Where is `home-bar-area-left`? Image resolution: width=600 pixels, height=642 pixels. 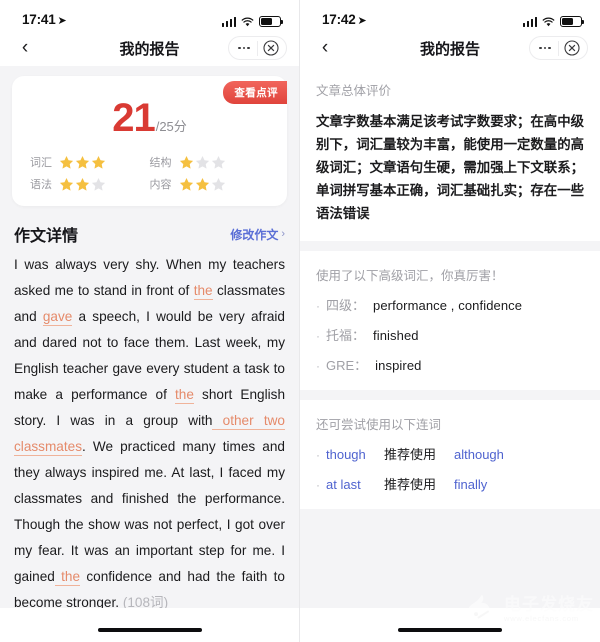
home-bar-area-left is located at coordinates (149, 625).